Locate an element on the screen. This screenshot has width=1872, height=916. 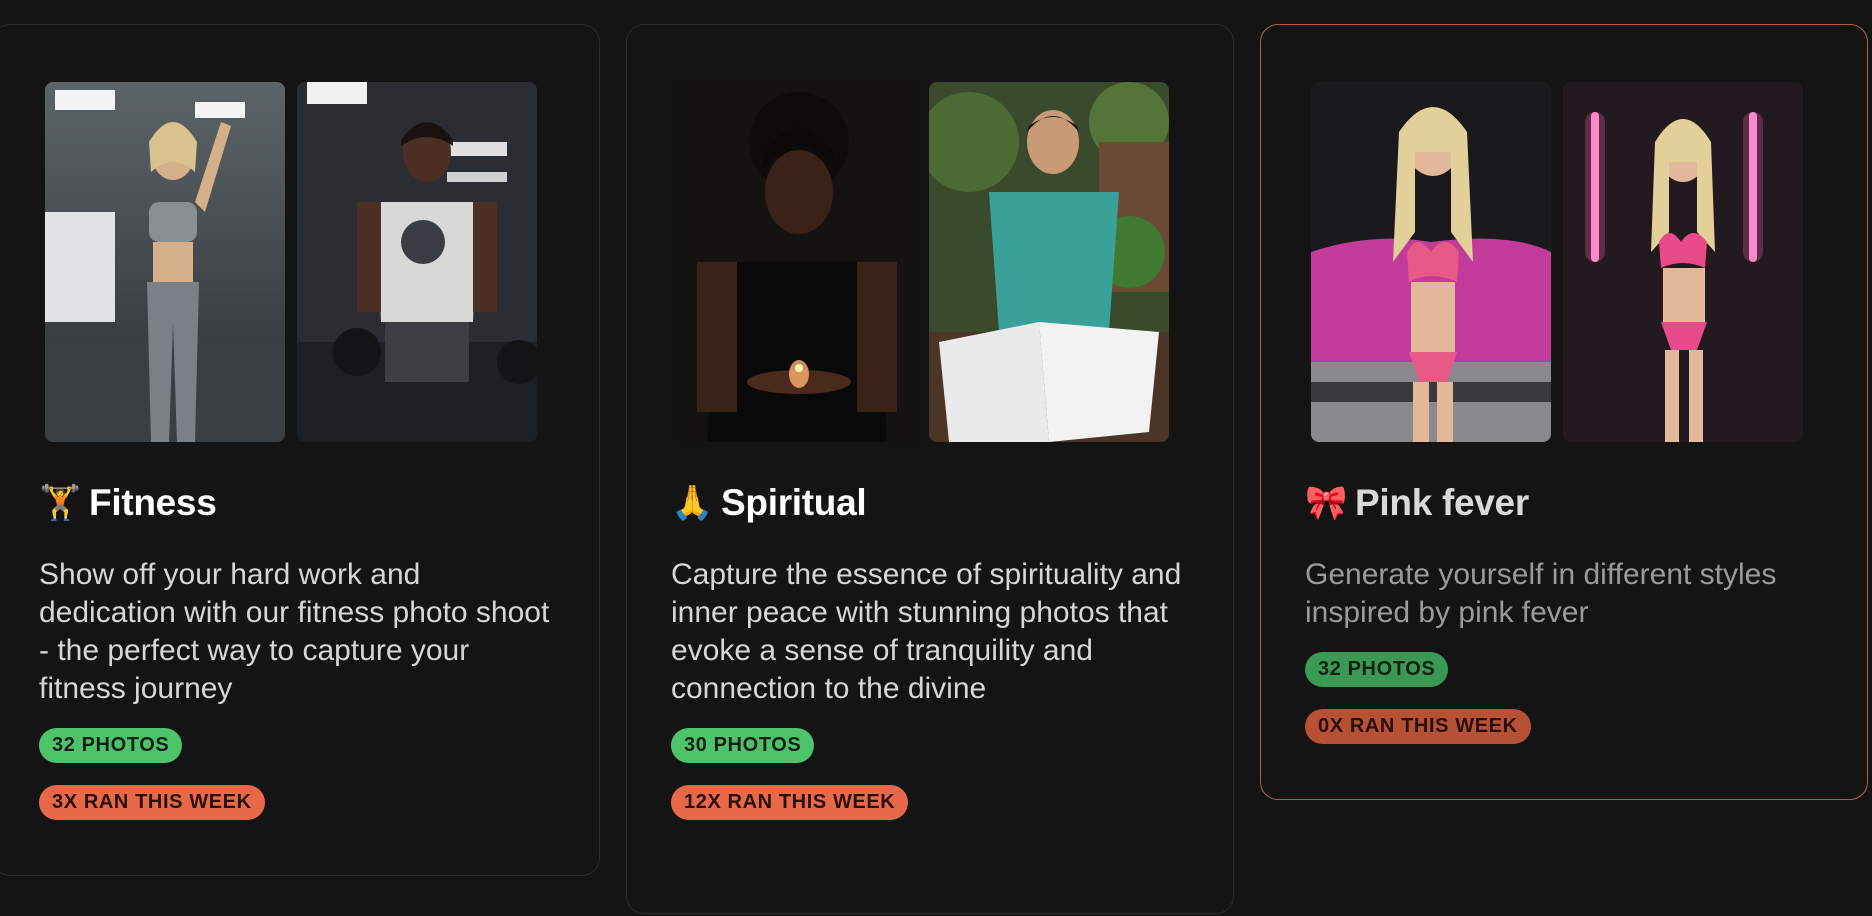
preview-image-man-gym is located at coordinates (417, 262).